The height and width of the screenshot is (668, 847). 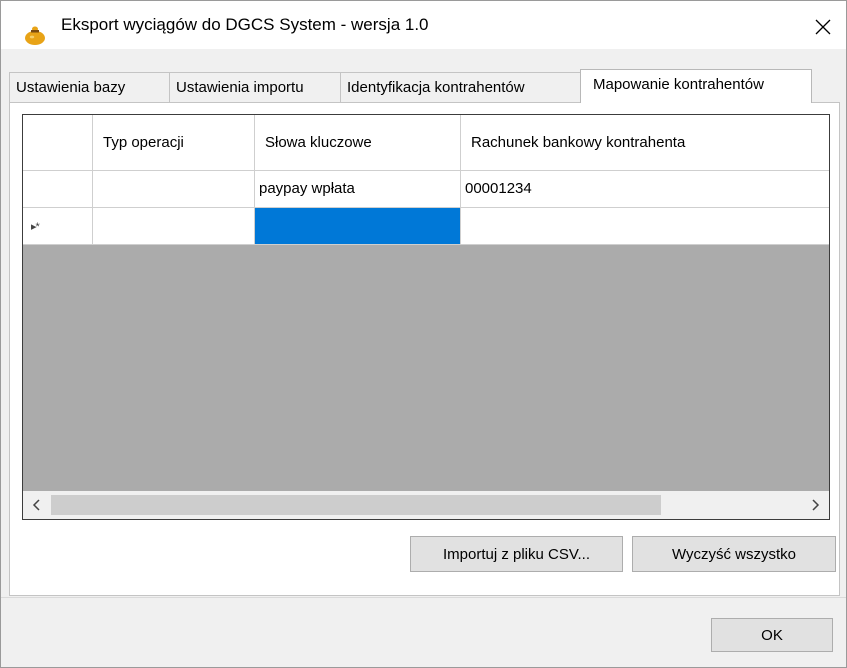 I want to click on column-header-rachunek: Rachunek bankowy kontrahenta, so click(x=645, y=142).